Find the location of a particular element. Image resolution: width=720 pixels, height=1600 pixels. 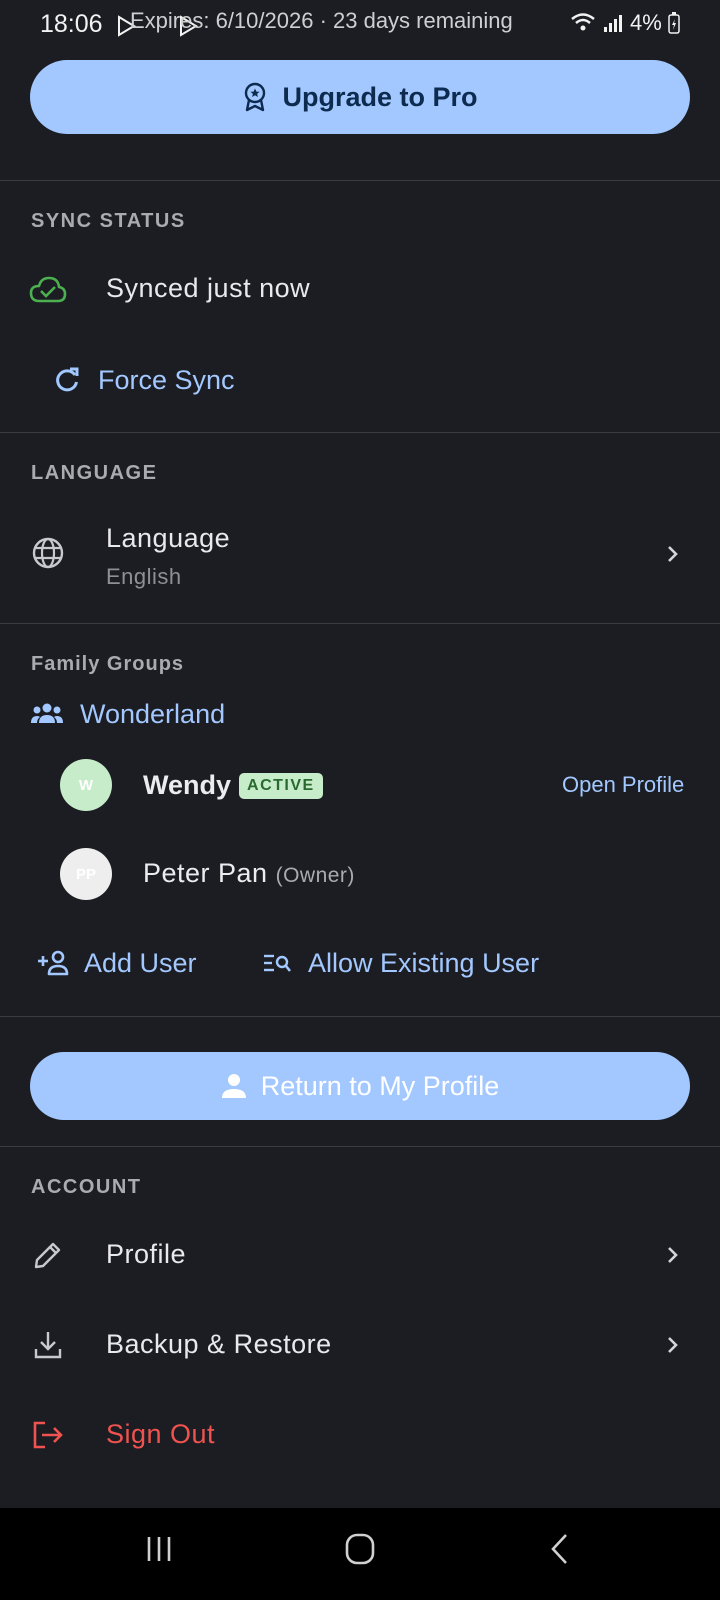

avatar: W is located at coordinates (86, 785).